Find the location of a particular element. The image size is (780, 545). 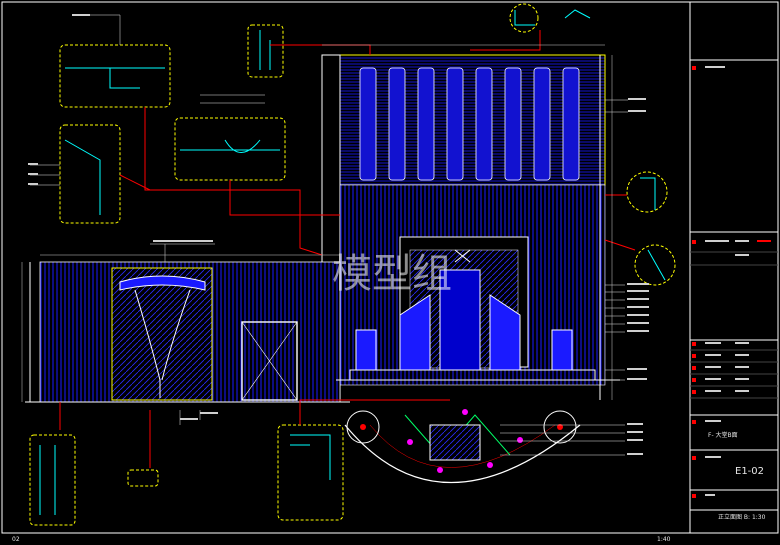

sheet-tab: 02 is located at coordinates (16, 539).